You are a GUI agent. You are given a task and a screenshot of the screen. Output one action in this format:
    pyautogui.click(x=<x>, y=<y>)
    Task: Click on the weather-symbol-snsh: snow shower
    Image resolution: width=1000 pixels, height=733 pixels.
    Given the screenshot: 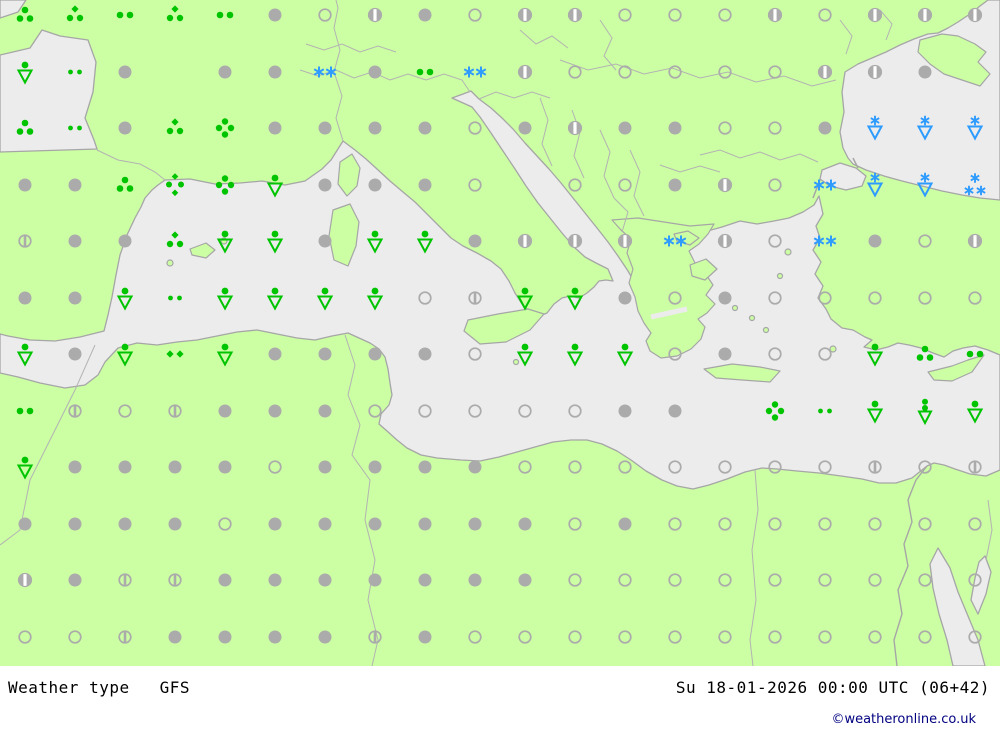 What is the action you would take?
    pyautogui.click(x=875, y=128)
    